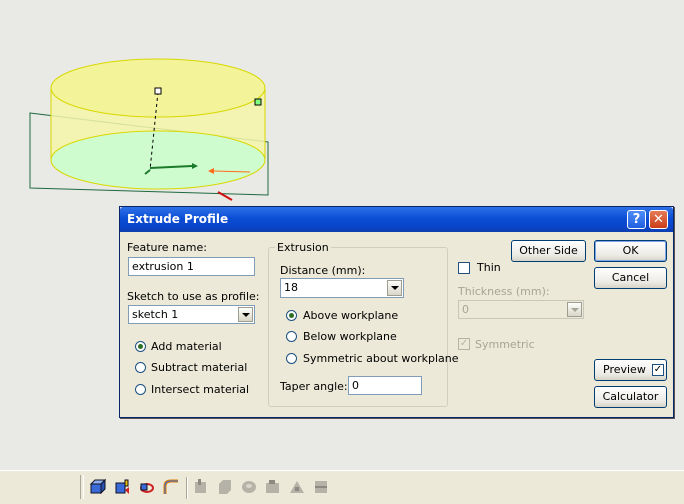  Describe the element at coordinates (171, 487) in the screenshot. I see `loft-icon` at that location.